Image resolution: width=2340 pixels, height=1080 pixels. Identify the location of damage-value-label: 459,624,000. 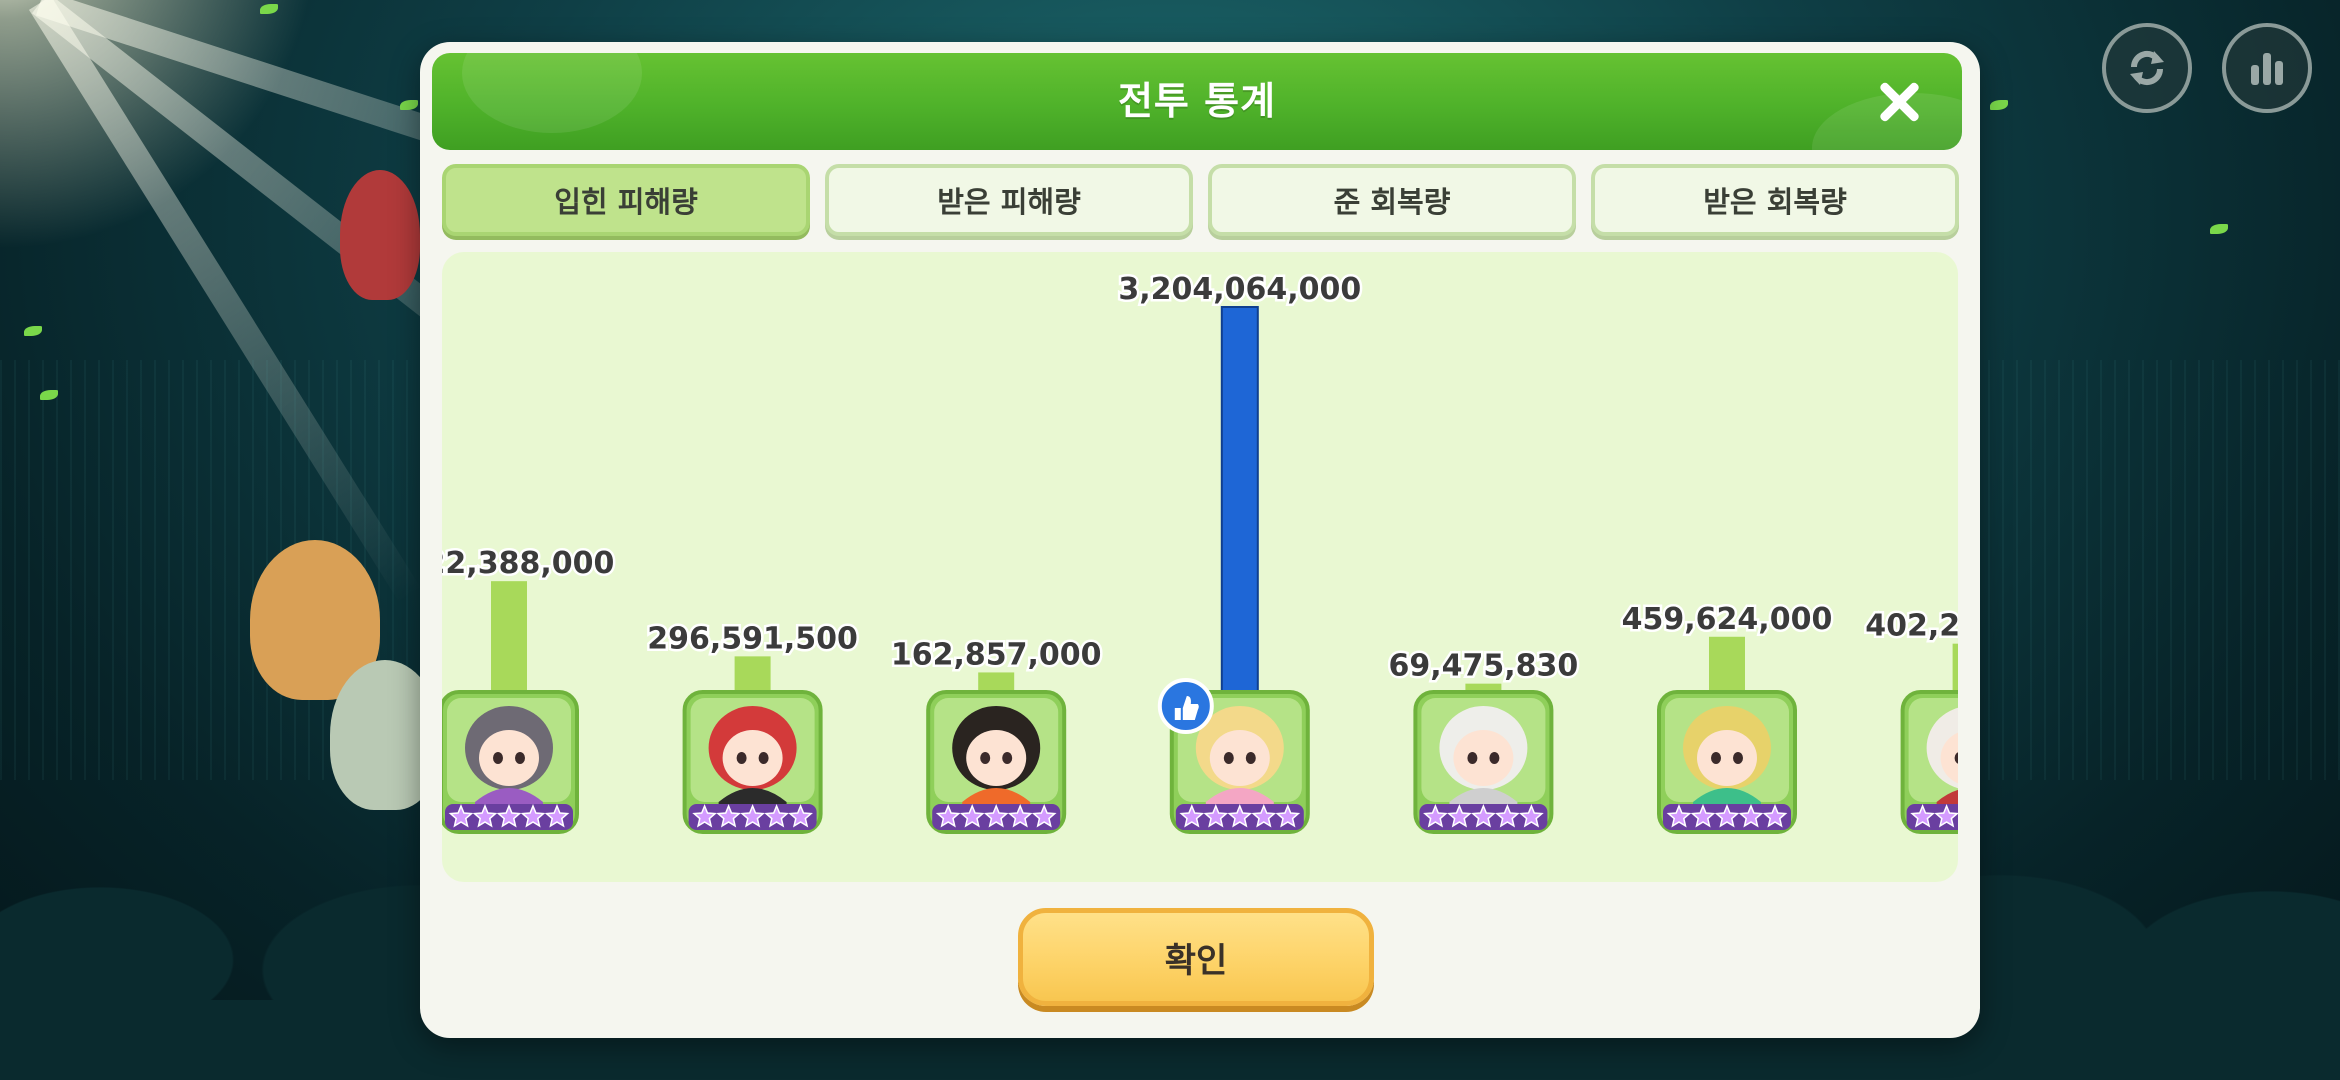
(1727, 619).